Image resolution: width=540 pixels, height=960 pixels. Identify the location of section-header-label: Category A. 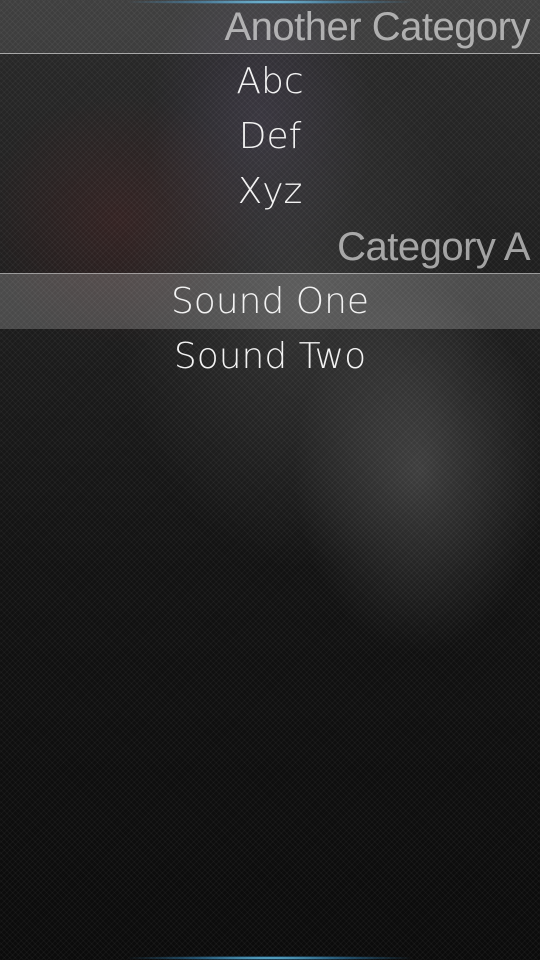
(433, 247).